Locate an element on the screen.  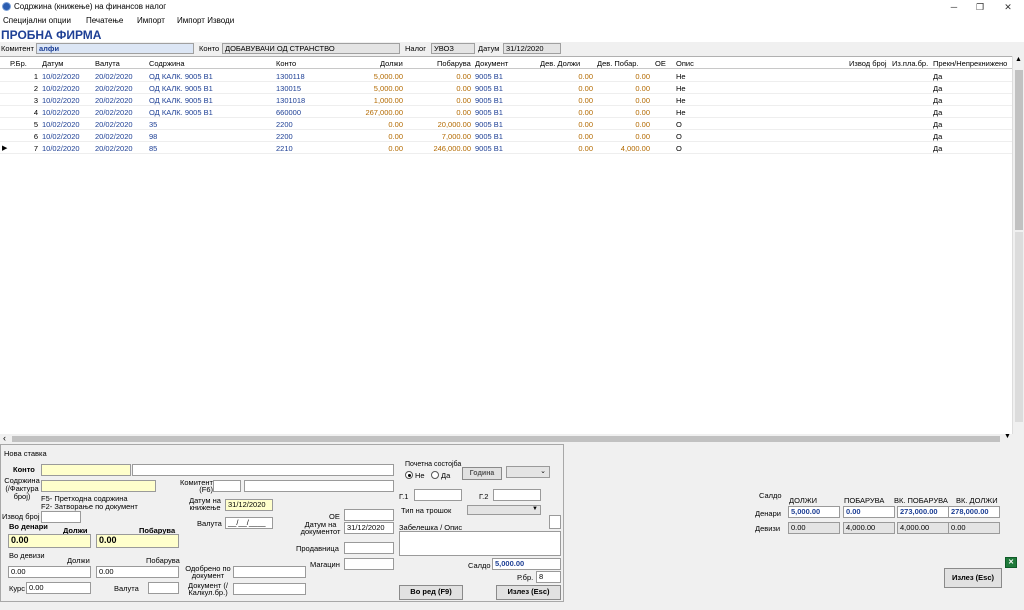
col-opis: Опис is located at coordinates (685, 63).